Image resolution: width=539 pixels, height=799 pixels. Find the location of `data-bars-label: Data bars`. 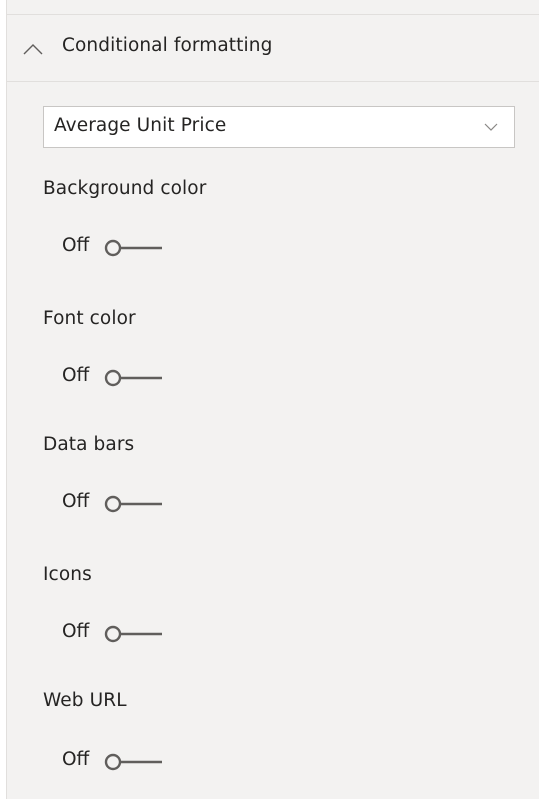

data-bars-label: Data bars is located at coordinates (89, 444).